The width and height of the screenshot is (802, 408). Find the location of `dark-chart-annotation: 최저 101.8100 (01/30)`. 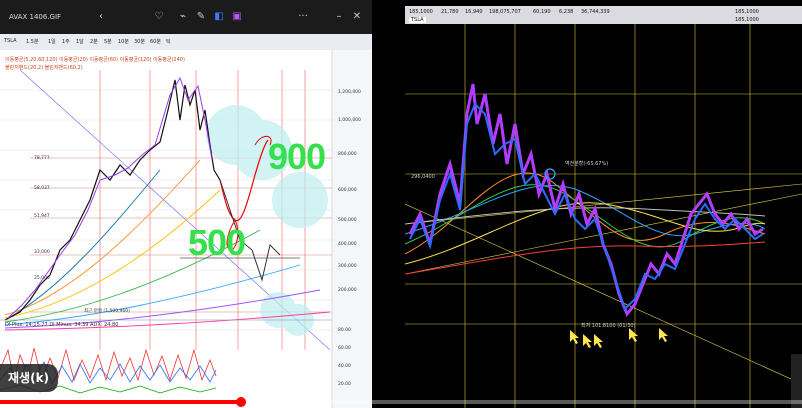

dark-chart-annotation: 최저 101.8100 (01/30) is located at coordinates (608, 326).